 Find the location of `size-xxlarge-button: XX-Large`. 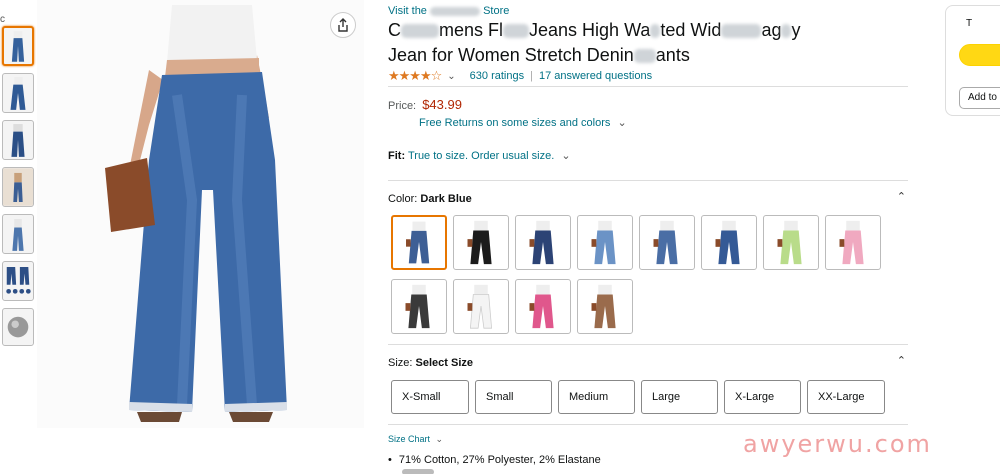

size-xxlarge-button: XX-Large is located at coordinates (846, 397).